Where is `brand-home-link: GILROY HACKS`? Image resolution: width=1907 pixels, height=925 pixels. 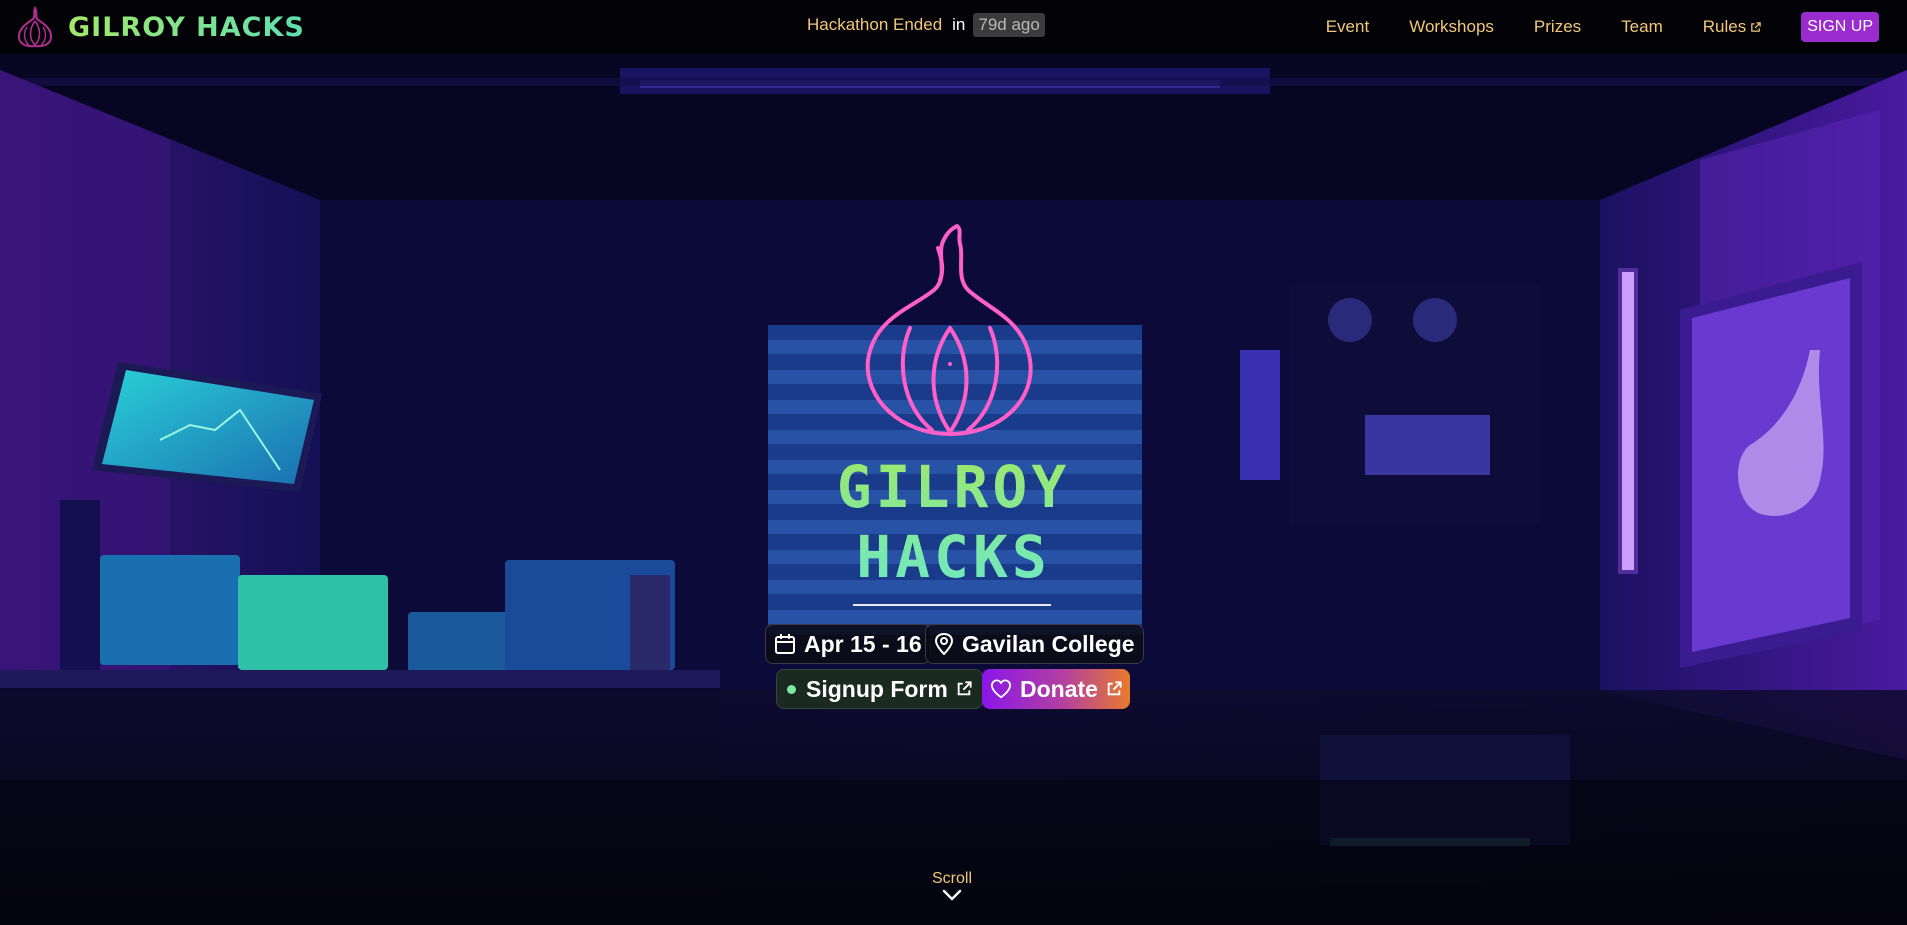 brand-home-link: GILROY HACKS is located at coordinates (158, 26).